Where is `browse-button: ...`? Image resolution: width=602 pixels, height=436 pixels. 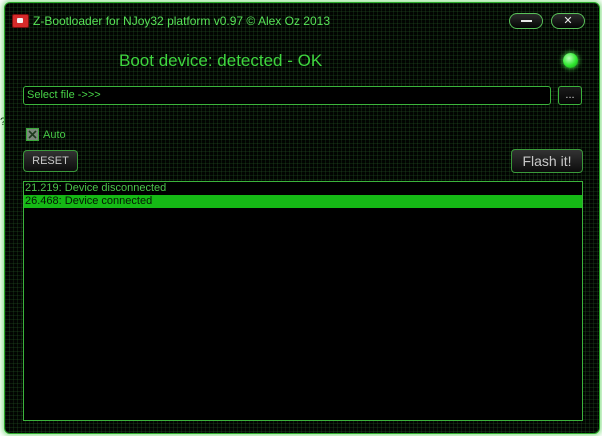
browse-button: ... is located at coordinates (570, 95).